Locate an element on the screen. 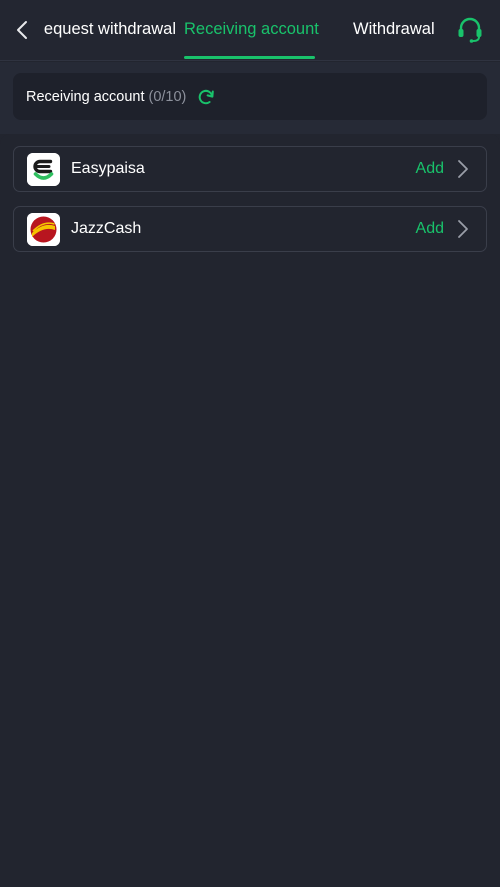 The height and width of the screenshot is (887, 500). list-item-easypaisa: Easypaisa Add is located at coordinates (250, 169).